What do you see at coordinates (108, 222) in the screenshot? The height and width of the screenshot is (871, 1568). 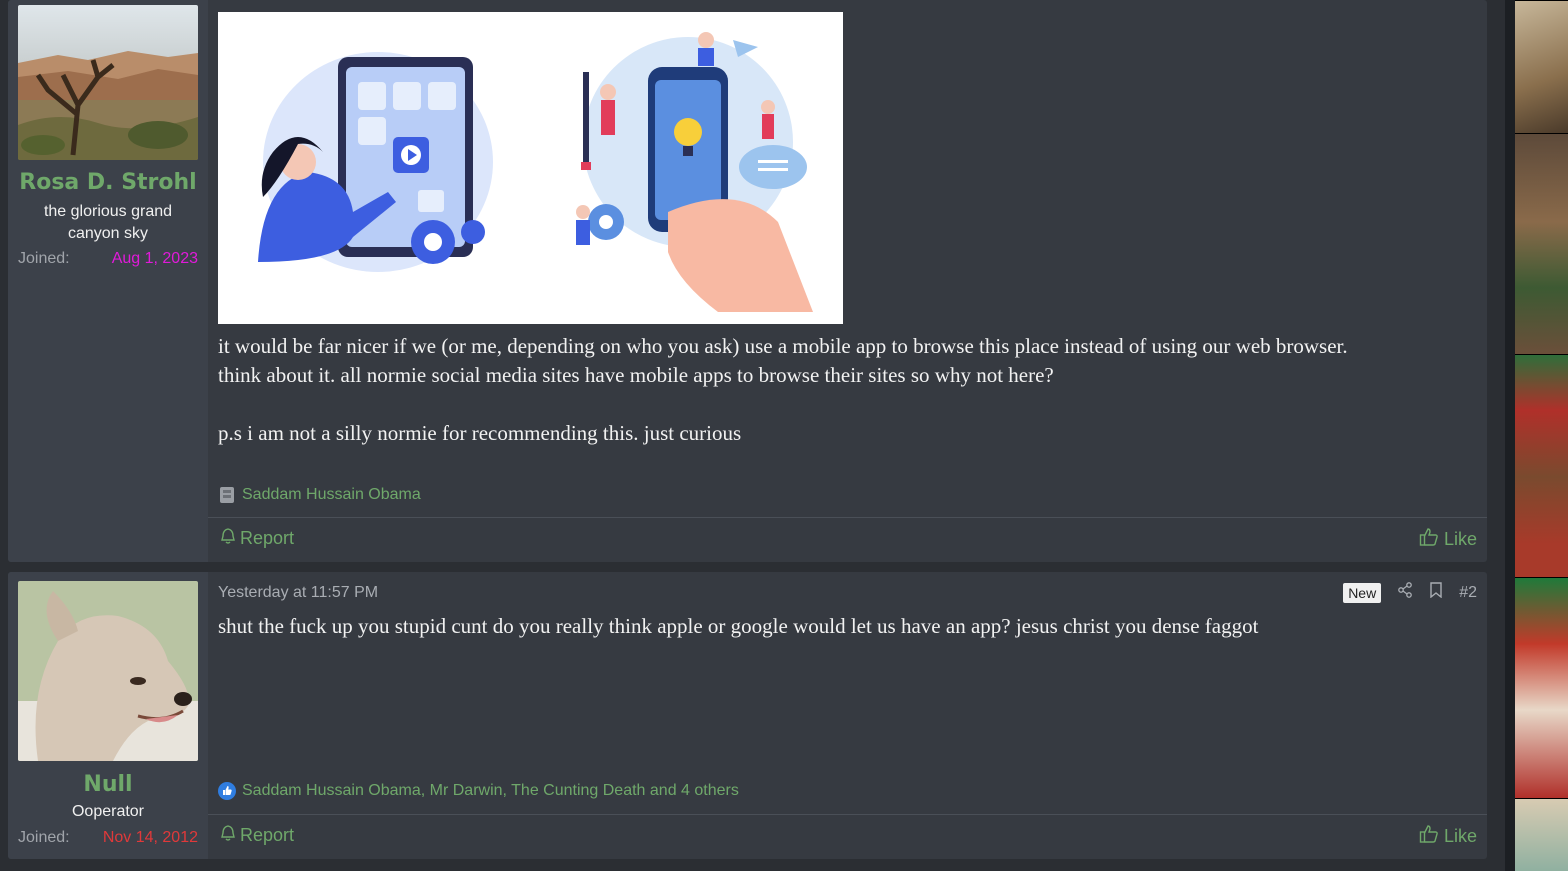 I see `user-title: the glorious grand canyon sky` at bounding box center [108, 222].